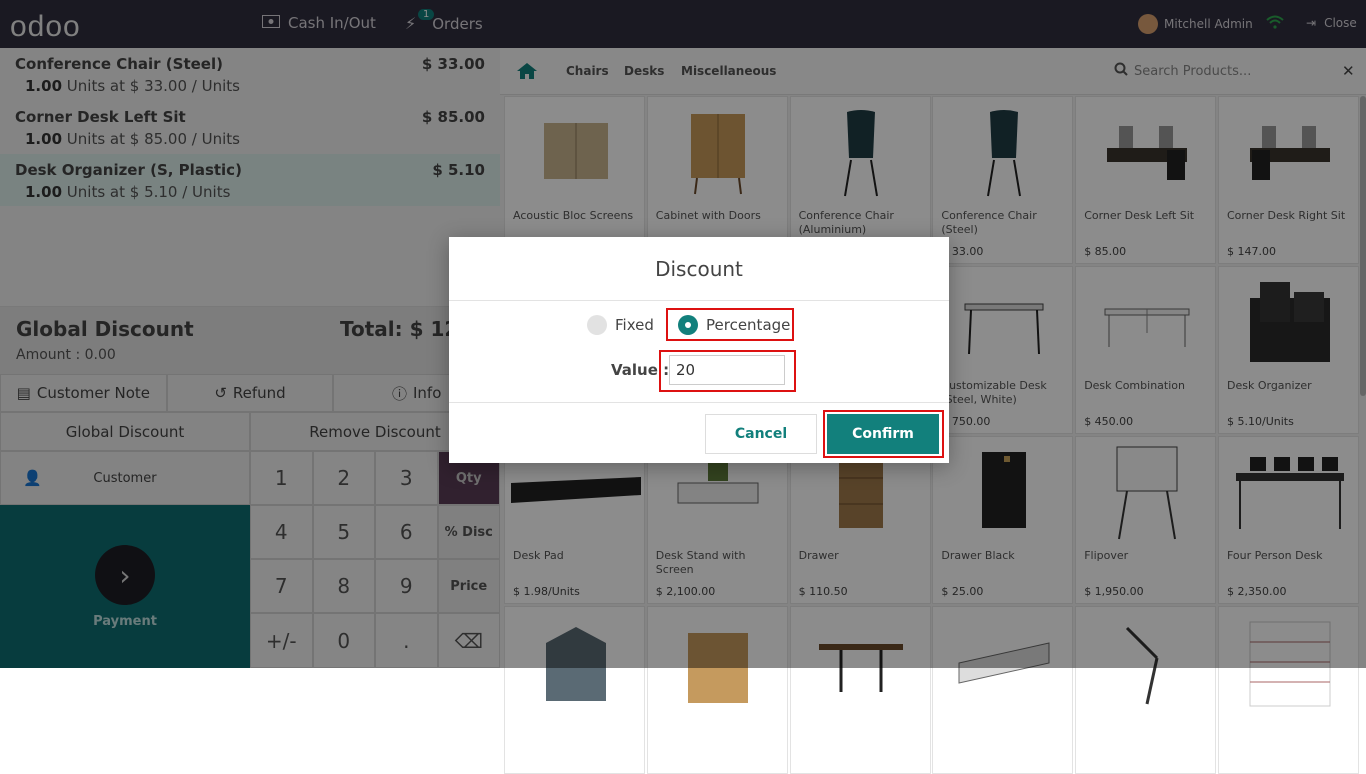 The height and width of the screenshot is (774, 1366). What do you see at coordinates (761, 434) in the screenshot?
I see `cancel-button: Cancel` at bounding box center [761, 434].